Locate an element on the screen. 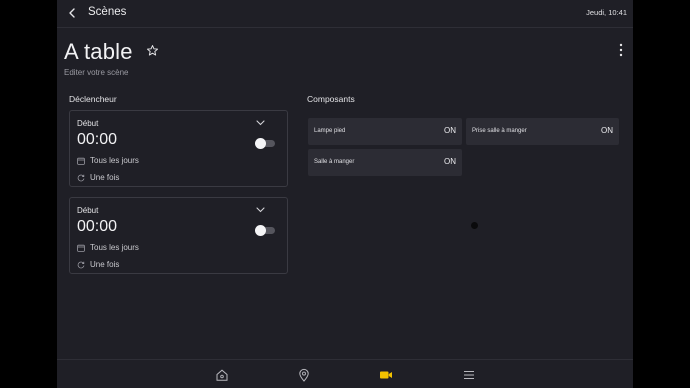  home-icon is located at coordinates (222, 375).